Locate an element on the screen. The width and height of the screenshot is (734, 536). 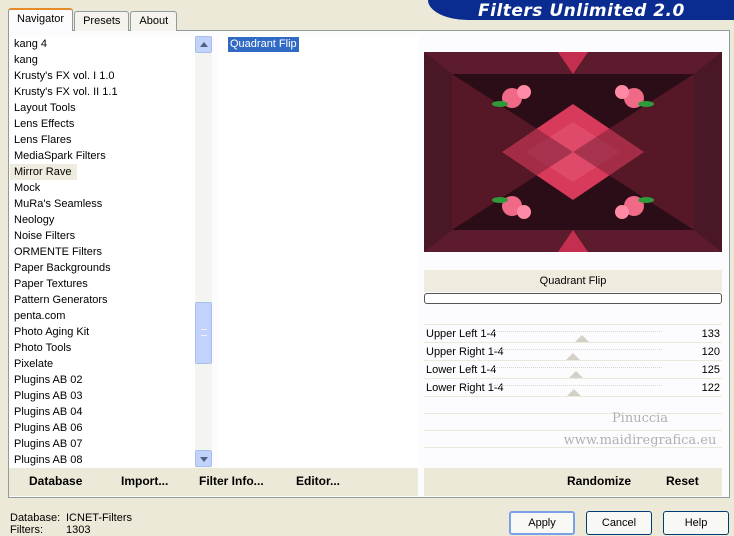
slider-value: 133 is located at coordinates (710, 334).